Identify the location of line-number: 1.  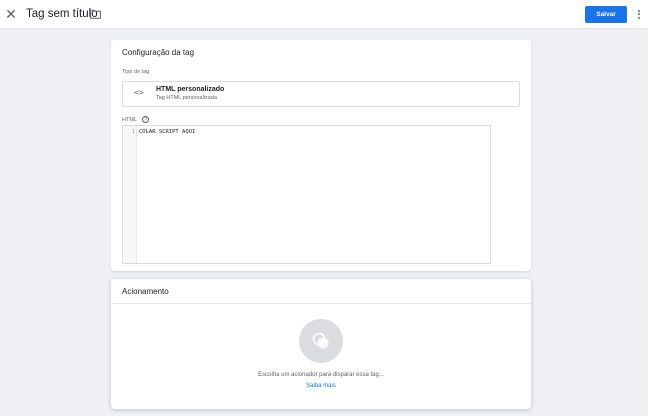
(133, 132).